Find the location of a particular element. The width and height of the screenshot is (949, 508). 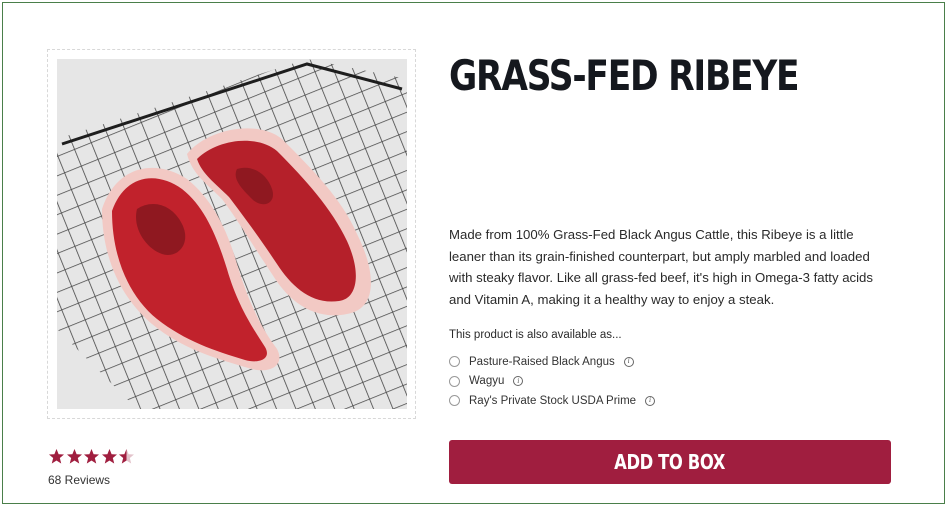

option-wagyu: Wagyu i is located at coordinates (552, 382).